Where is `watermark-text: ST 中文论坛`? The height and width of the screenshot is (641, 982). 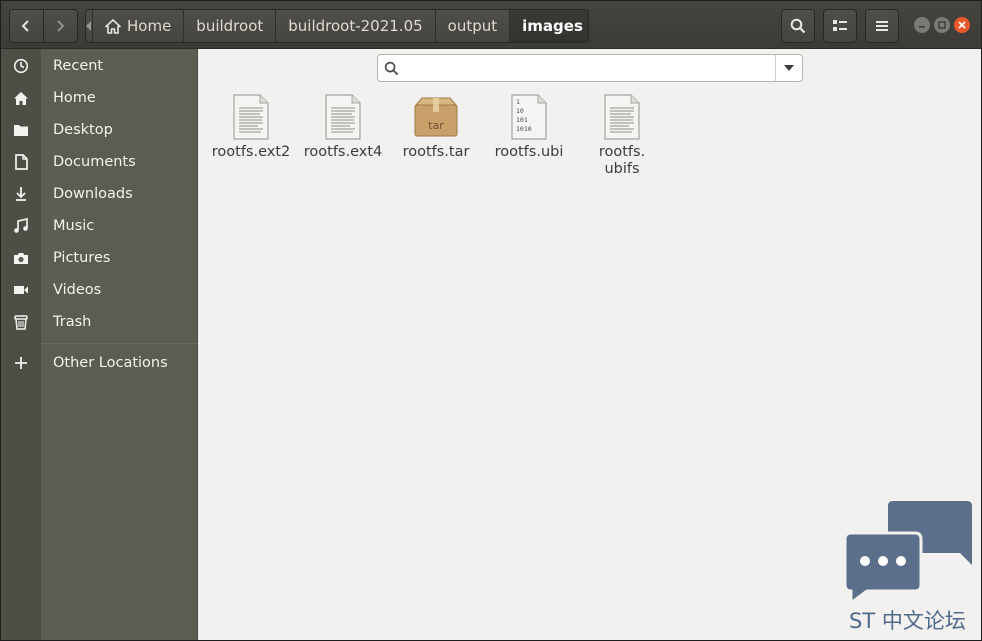 watermark-text: ST 中文论坛 is located at coordinates (907, 621).